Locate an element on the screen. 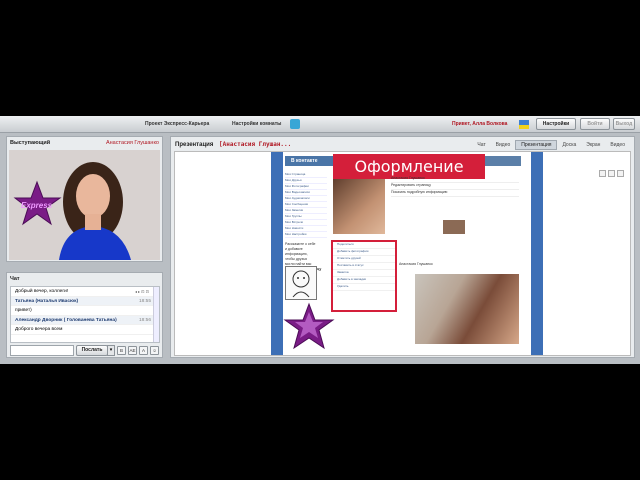 This screenshot has height=480, width=640. chat-input is located at coordinates (42, 350).